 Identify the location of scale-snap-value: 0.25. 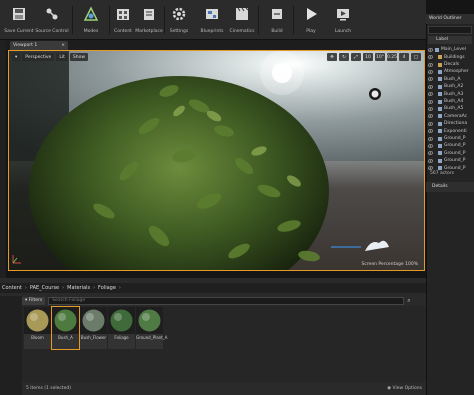
(392, 57).